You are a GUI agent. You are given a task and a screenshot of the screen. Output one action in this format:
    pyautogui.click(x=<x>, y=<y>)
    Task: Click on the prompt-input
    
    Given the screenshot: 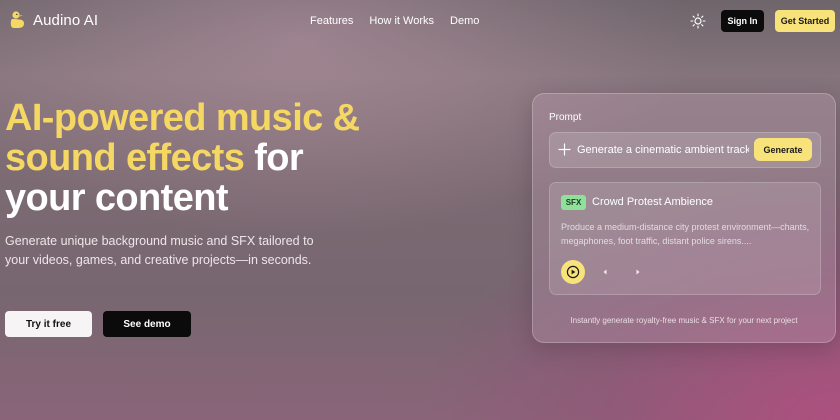 What is the action you would take?
    pyautogui.click(x=663, y=150)
    